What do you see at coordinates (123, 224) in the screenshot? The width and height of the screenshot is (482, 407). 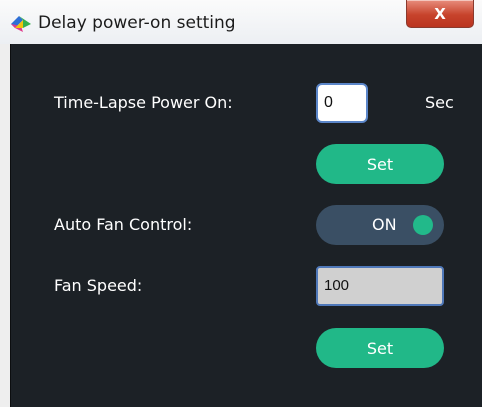 I see `auto-fan-label: Auto Fan Control:` at bounding box center [123, 224].